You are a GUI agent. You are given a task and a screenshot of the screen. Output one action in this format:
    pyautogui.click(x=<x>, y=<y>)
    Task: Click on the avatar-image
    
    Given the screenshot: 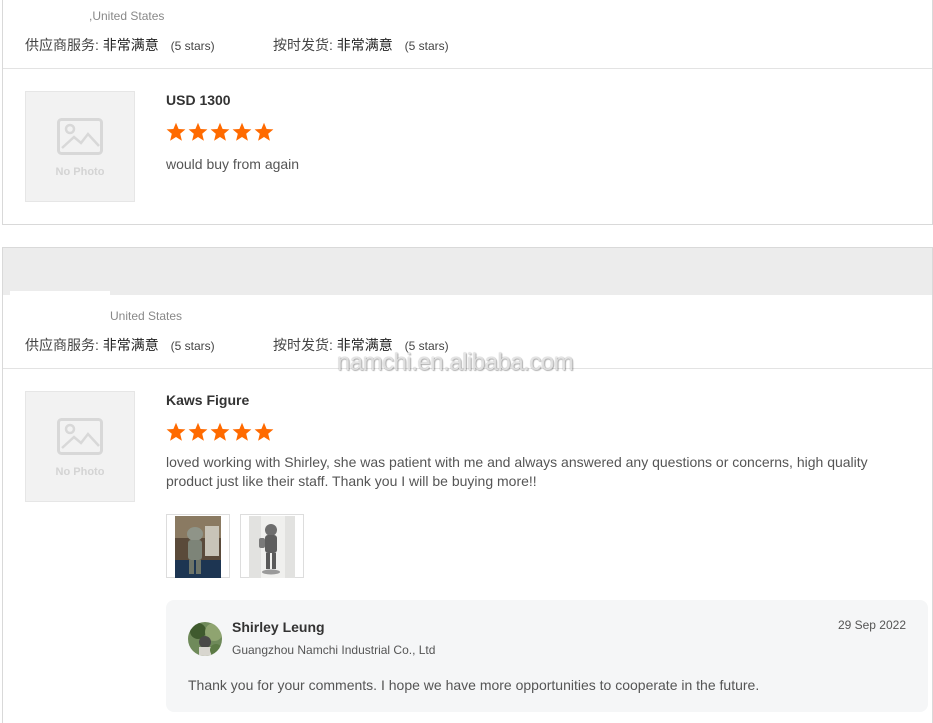 What is the action you would take?
    pyautogui.click(x=205, y=639)
    